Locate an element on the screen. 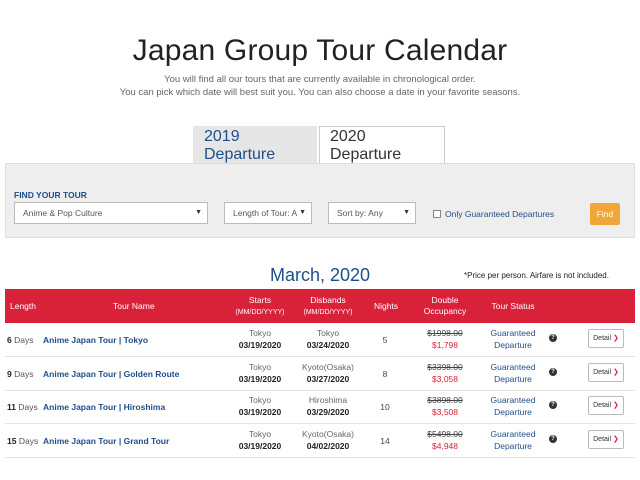 The width and height of the screenshot is (640, 480). page-title: Japan Group Tour Calendar is located at coordinates (320, 50).